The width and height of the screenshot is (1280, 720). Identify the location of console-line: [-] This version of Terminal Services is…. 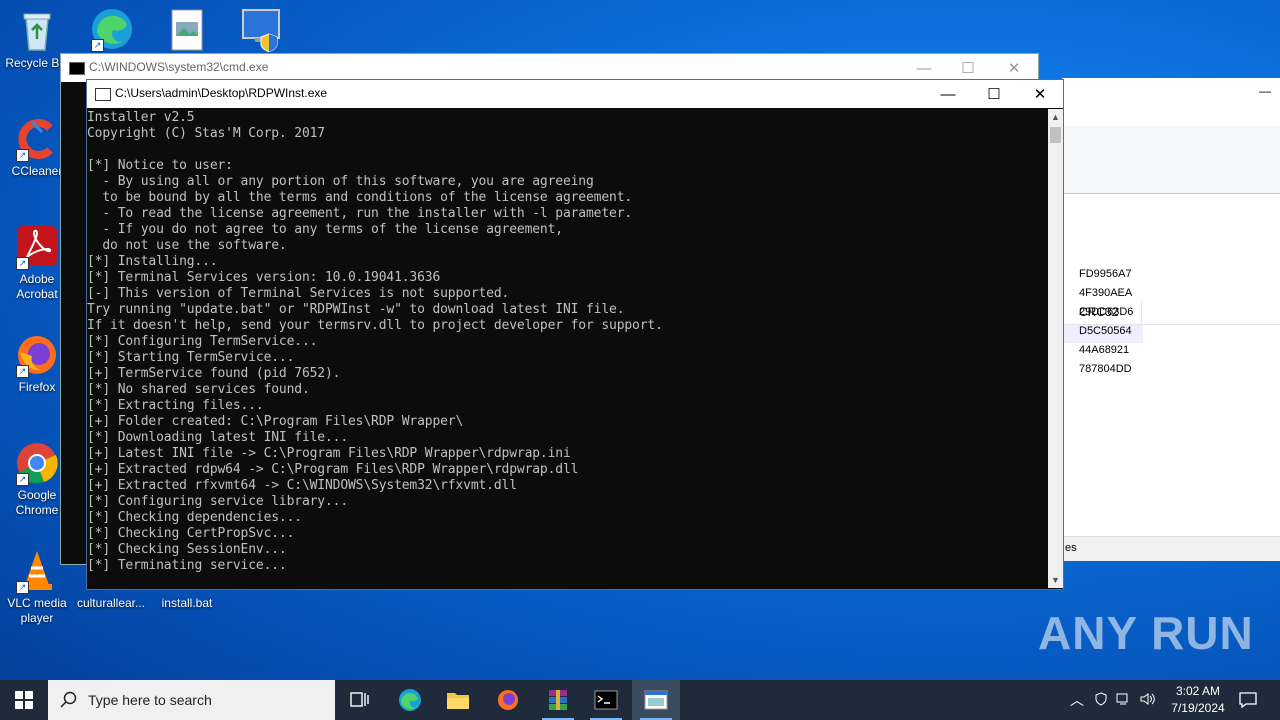
(298, 293).